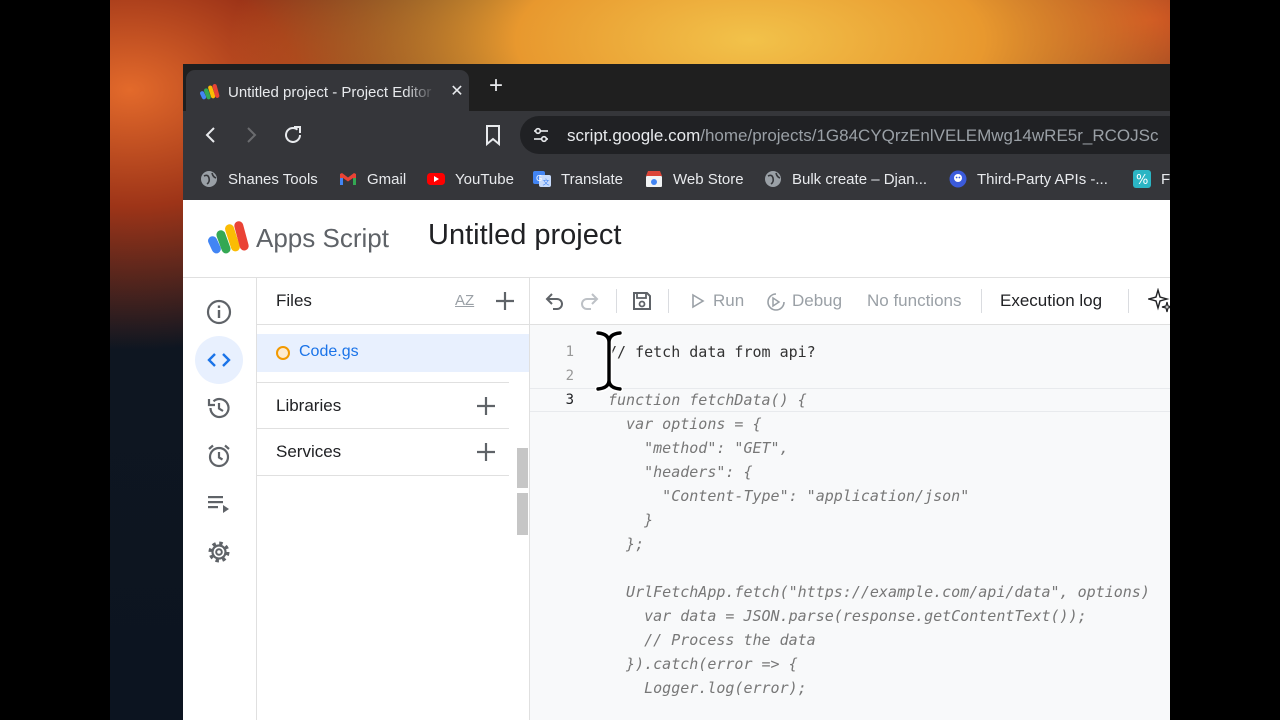 Image resolution: width=1280 pixels, height=720 pixels. What do you see at coordinates (493, 135) in the screenshot?
I see `bookmark-star-icon` at bounding box center [493, 135].